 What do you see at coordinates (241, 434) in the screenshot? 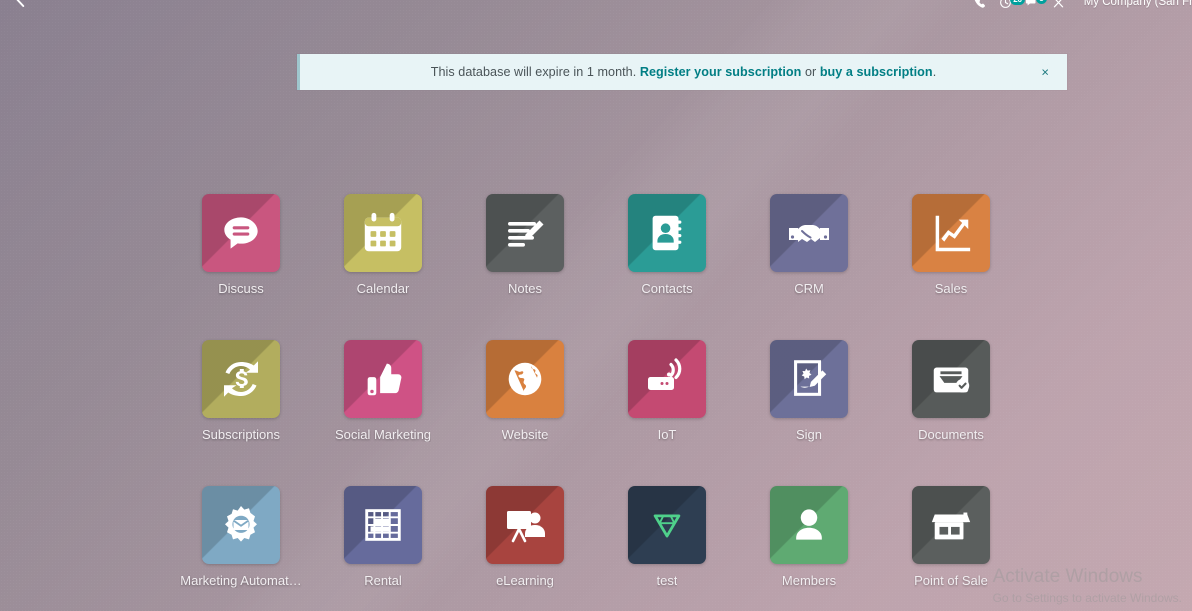
I see `app-label: Subscriptions` at bounding box center [241, 434].